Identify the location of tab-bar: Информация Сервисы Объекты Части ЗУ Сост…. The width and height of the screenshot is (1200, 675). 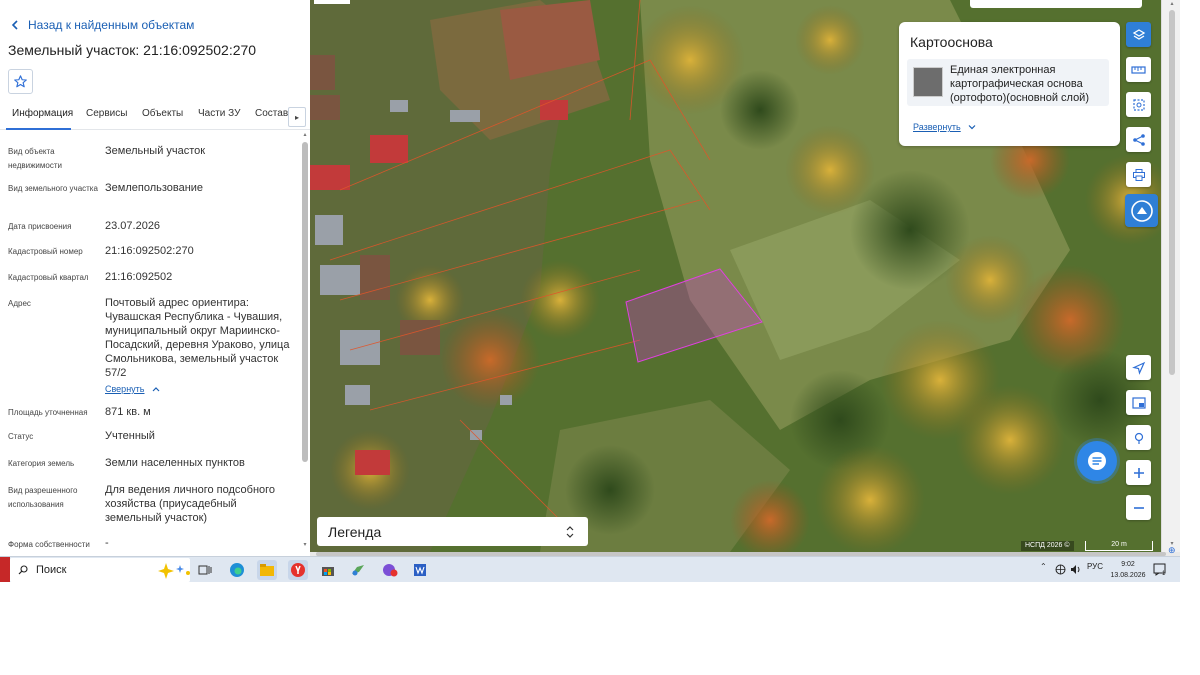
(155, 116).